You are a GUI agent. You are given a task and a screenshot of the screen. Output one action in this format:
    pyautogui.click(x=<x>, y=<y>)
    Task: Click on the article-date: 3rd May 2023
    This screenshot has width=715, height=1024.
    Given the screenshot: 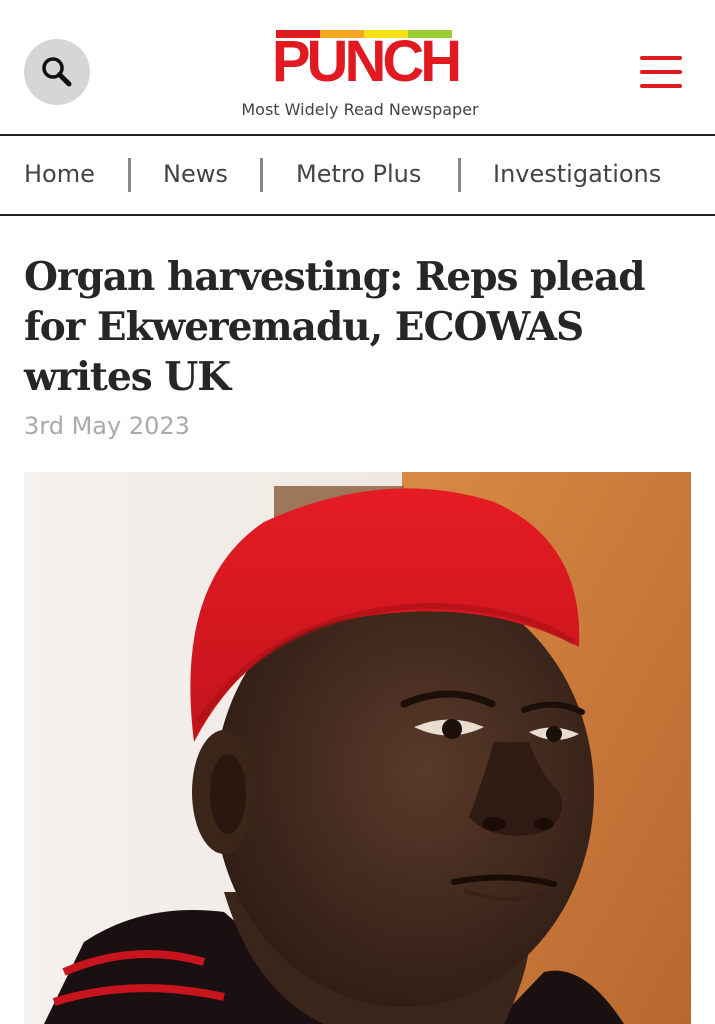 What is the action you would take?
    pyautogui.click(x=107, y=426)
    